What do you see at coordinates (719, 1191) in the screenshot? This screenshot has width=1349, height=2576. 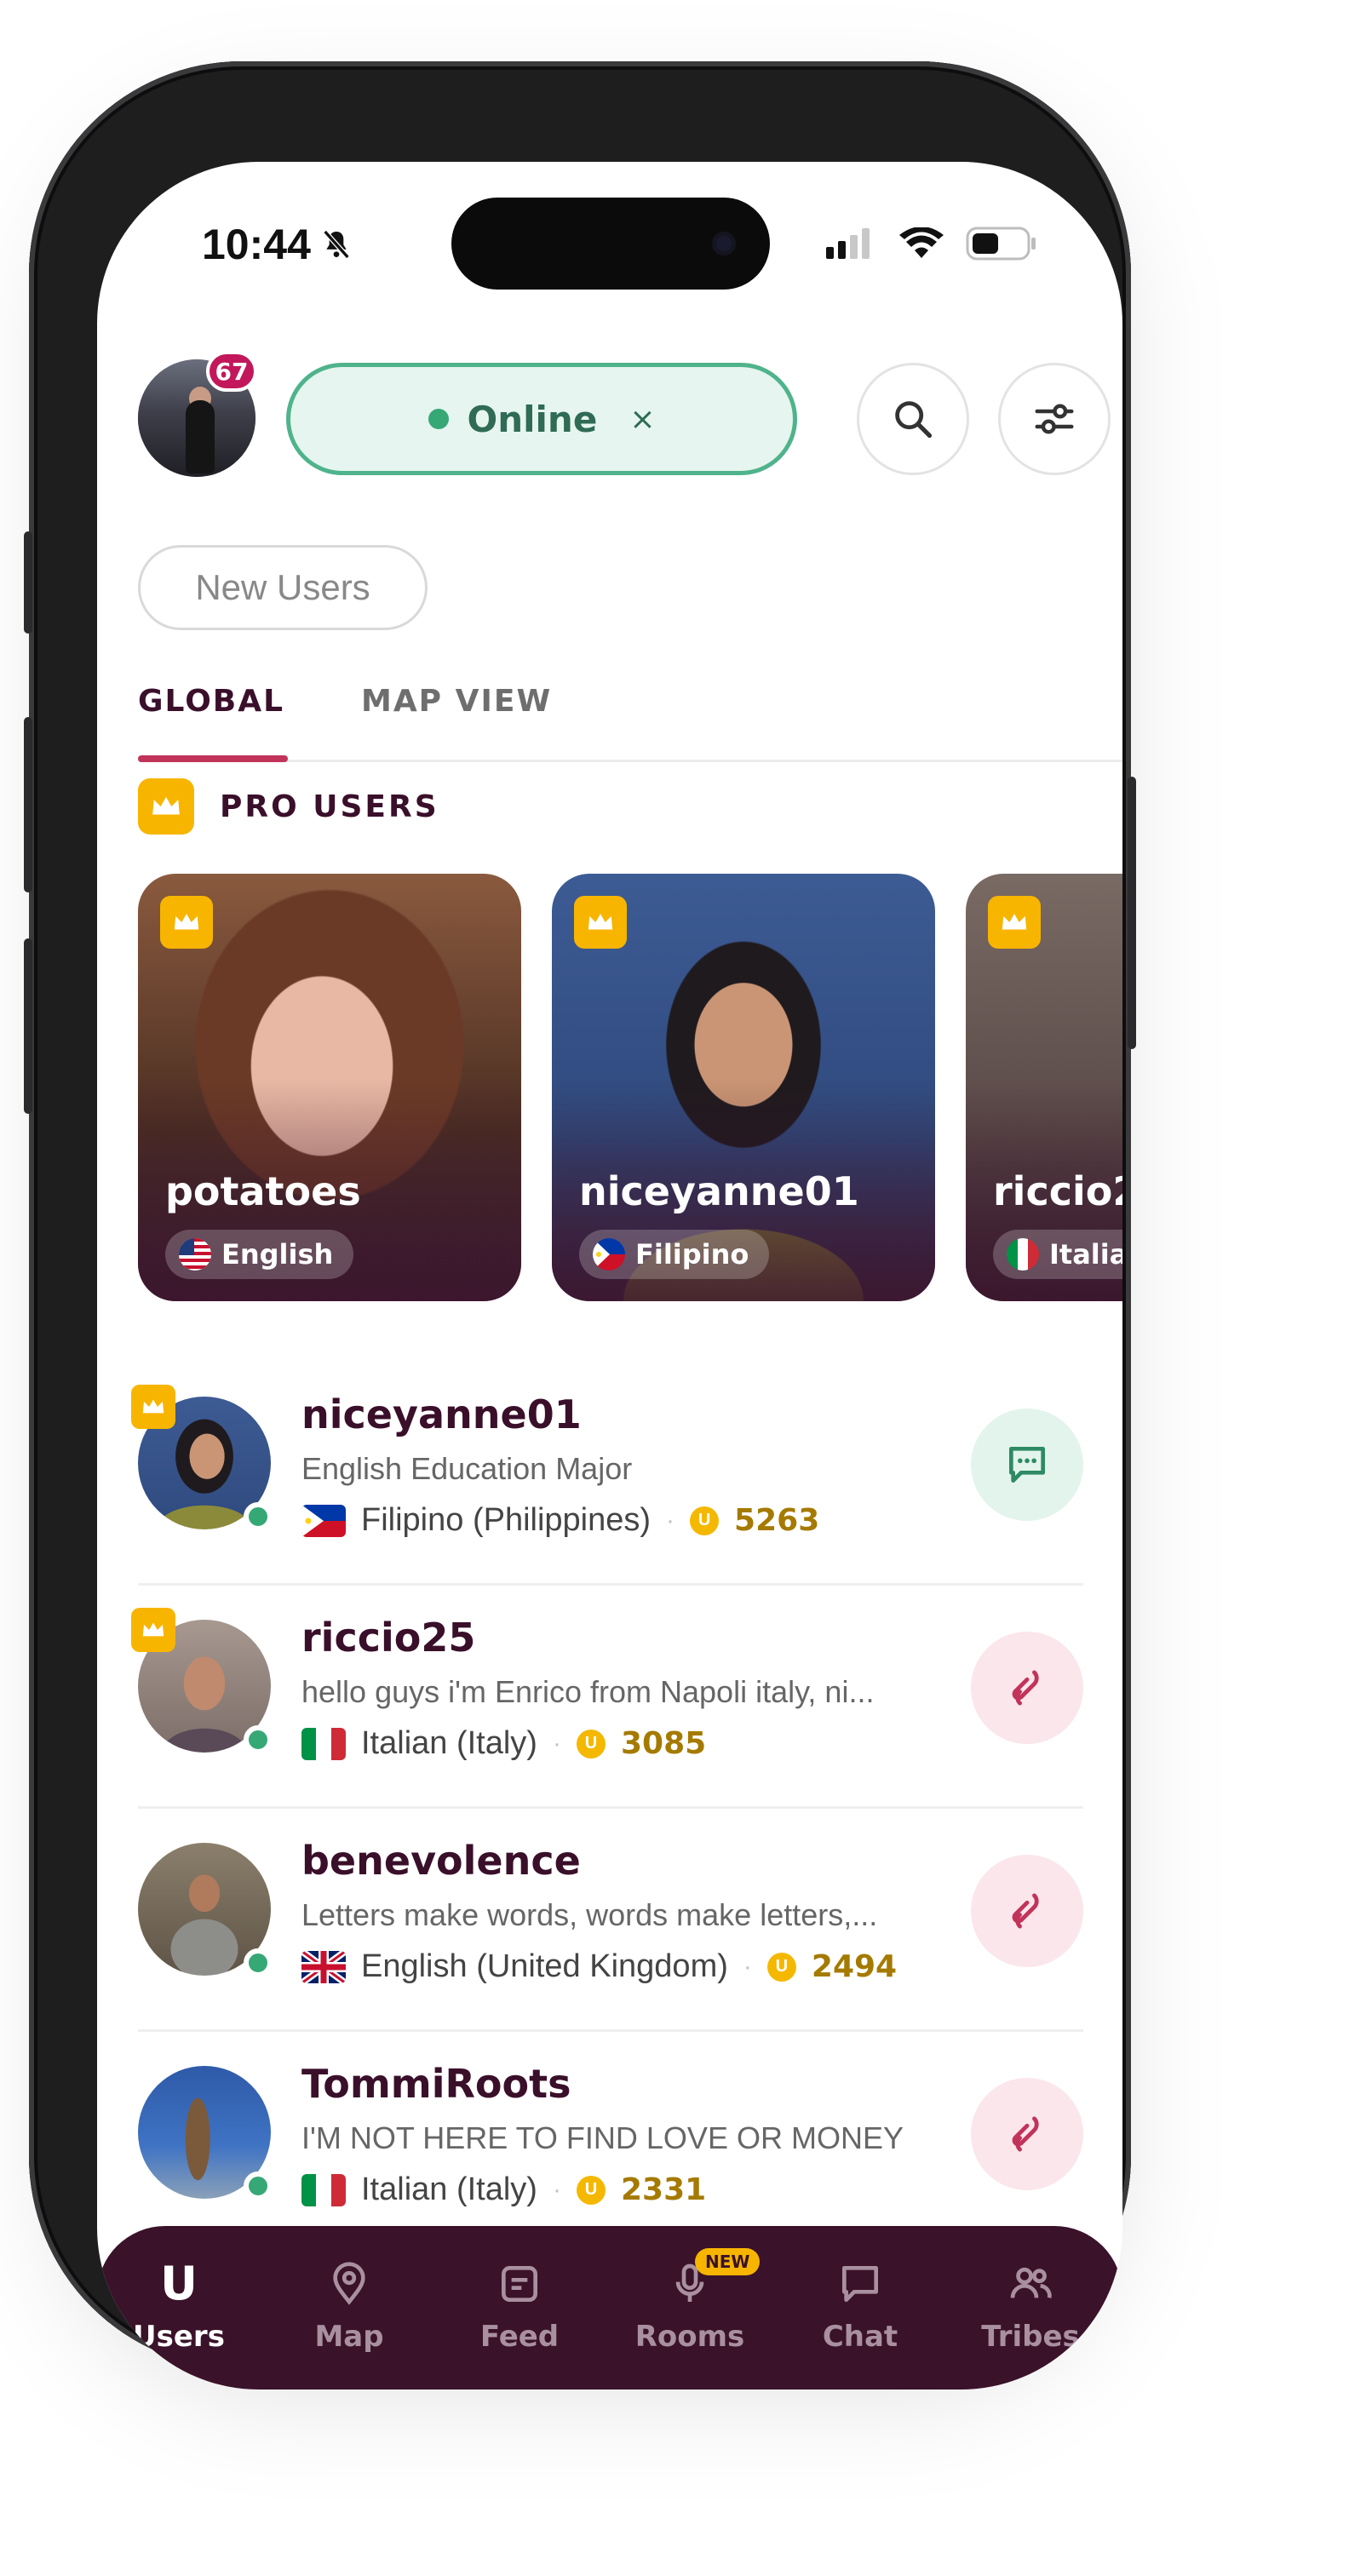 I see `pro-user-name: niceyanne01` at bounding box center [719, 1191].